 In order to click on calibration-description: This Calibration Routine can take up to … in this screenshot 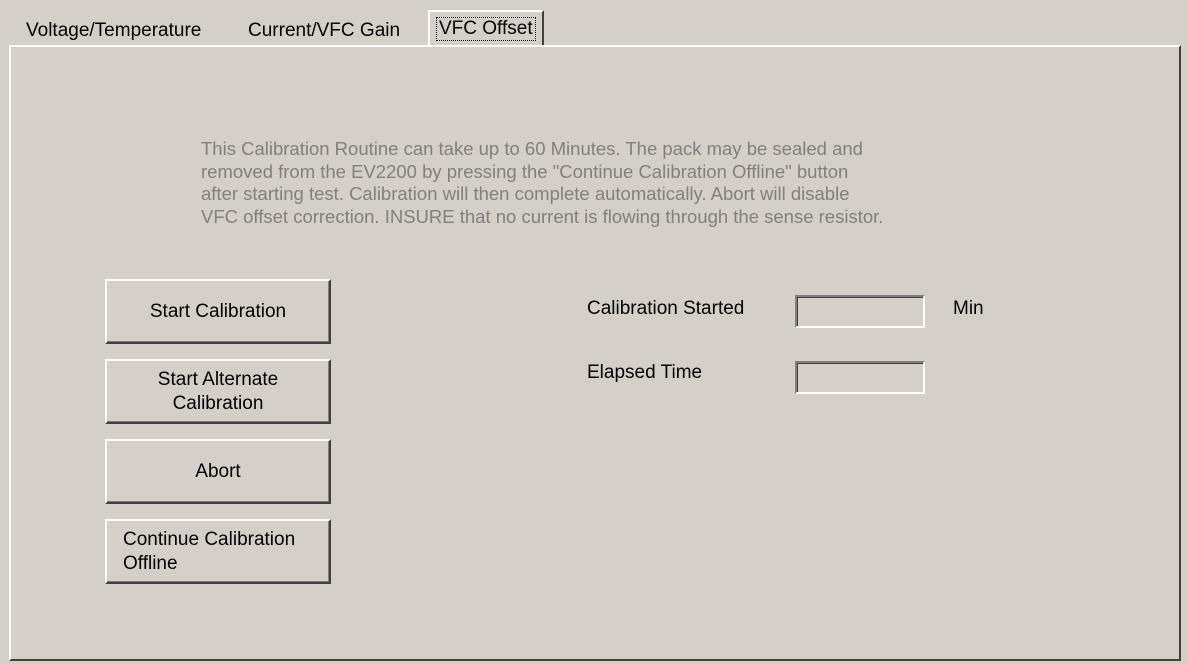, I will do `click(601, 183)`.